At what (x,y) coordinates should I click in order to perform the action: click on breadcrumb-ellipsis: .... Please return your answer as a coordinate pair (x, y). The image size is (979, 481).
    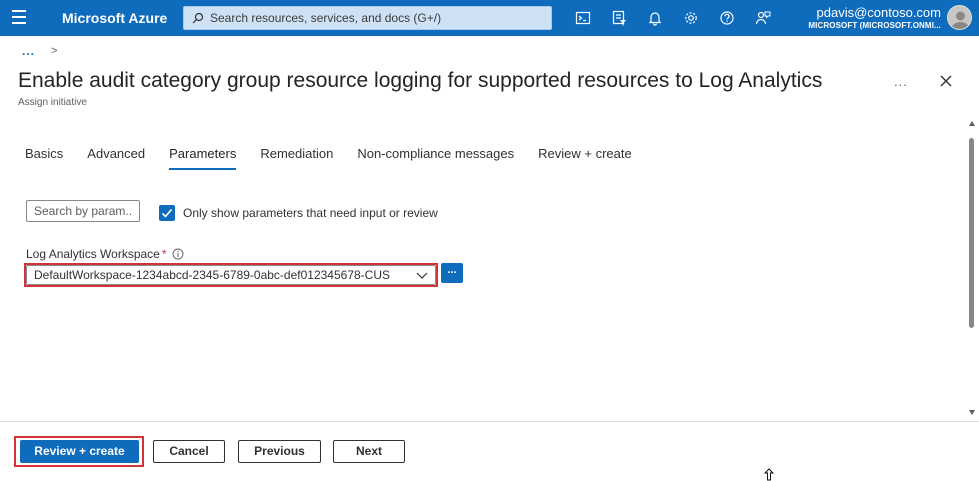
    Looking at the image, I should click on (28, 51).